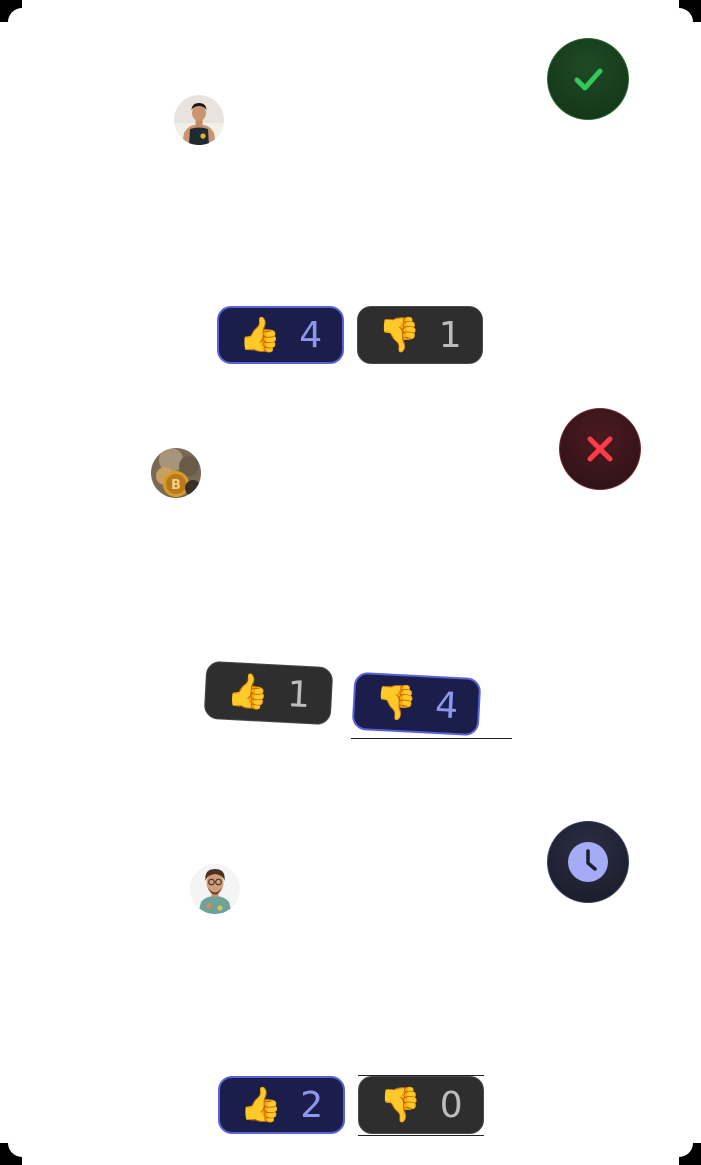  I want to click on downvote-button: 👎 1, so click(420, 335).